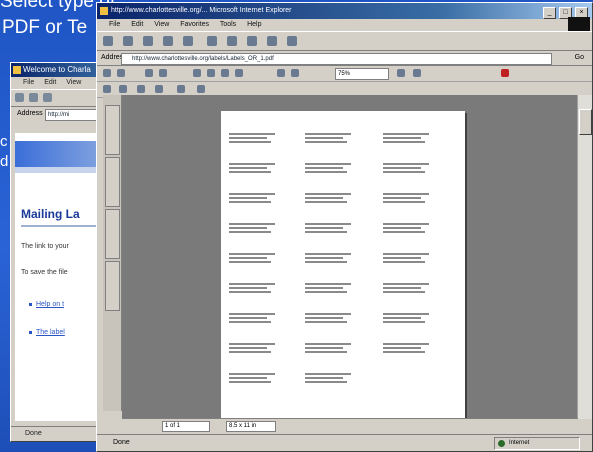 The height and width of the screenshot is (452, 593). I want to click on ie-icon, so click(17, 70).